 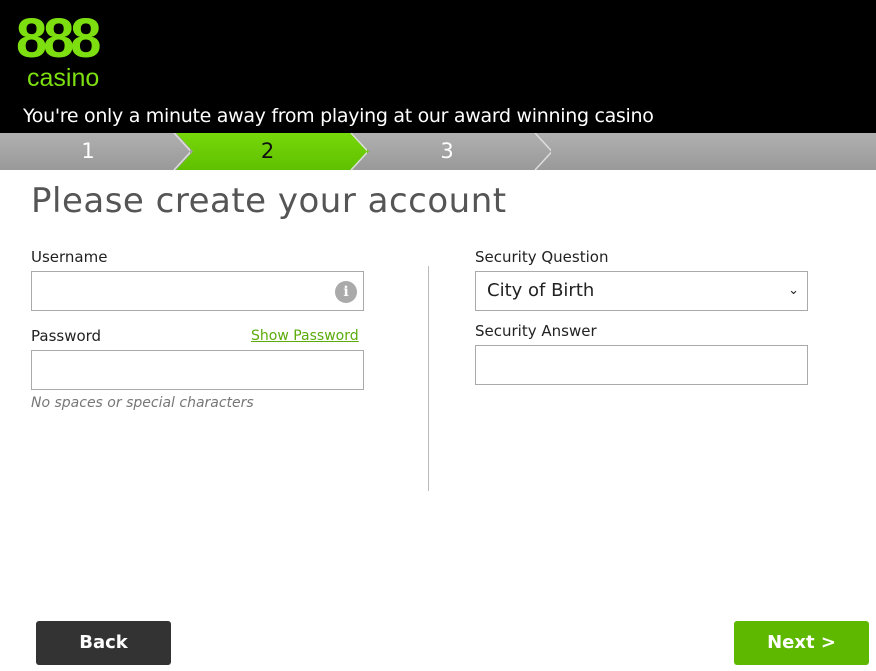 I want to click on password-label: Password, so click(x=66, y=336).